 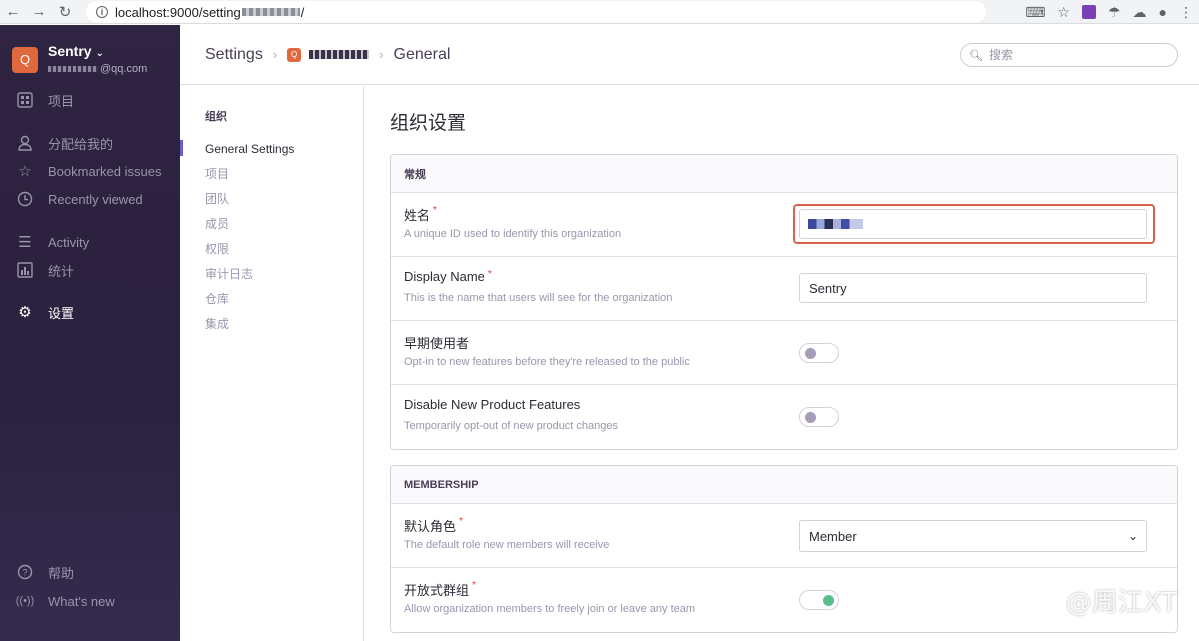 I want to click on breadcrumb: Settings › Q › General, so click(x=327, y=55).